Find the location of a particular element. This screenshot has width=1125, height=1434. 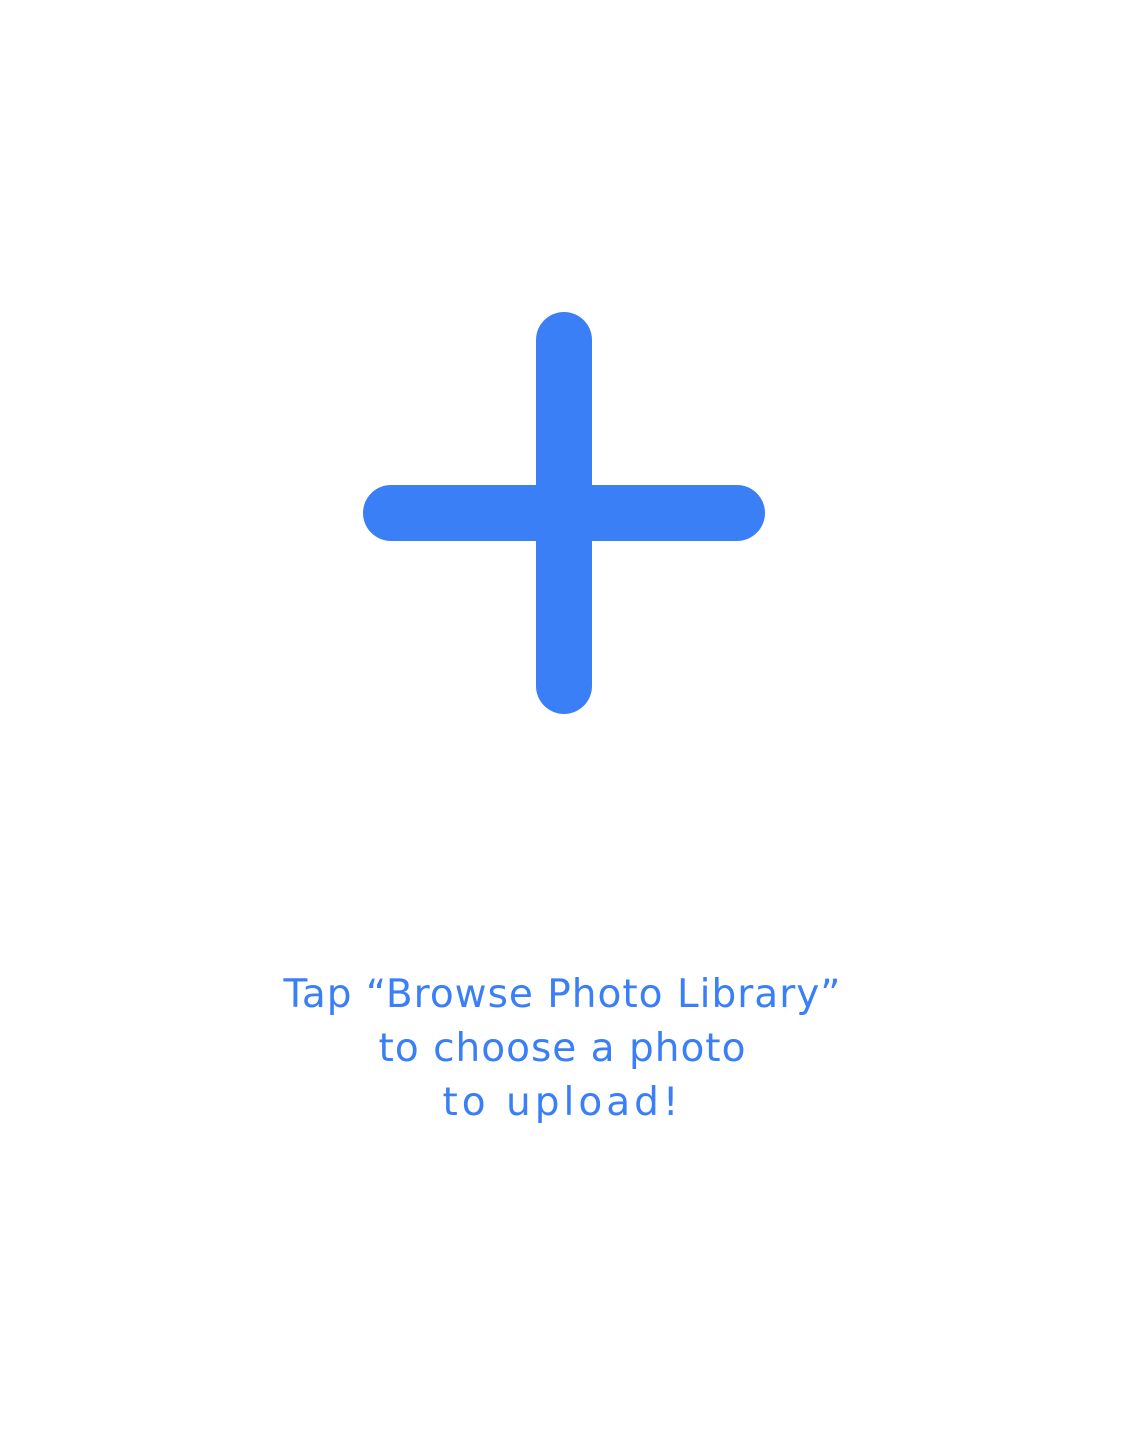

instruction-line-3: to upload! is located at coordinates (562, 1102).